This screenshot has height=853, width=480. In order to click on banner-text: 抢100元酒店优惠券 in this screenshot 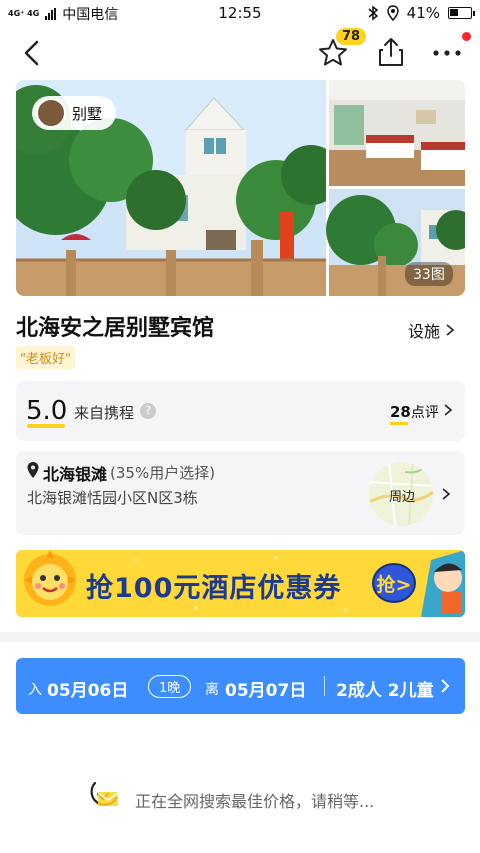, I will do `click(214, 588)`.